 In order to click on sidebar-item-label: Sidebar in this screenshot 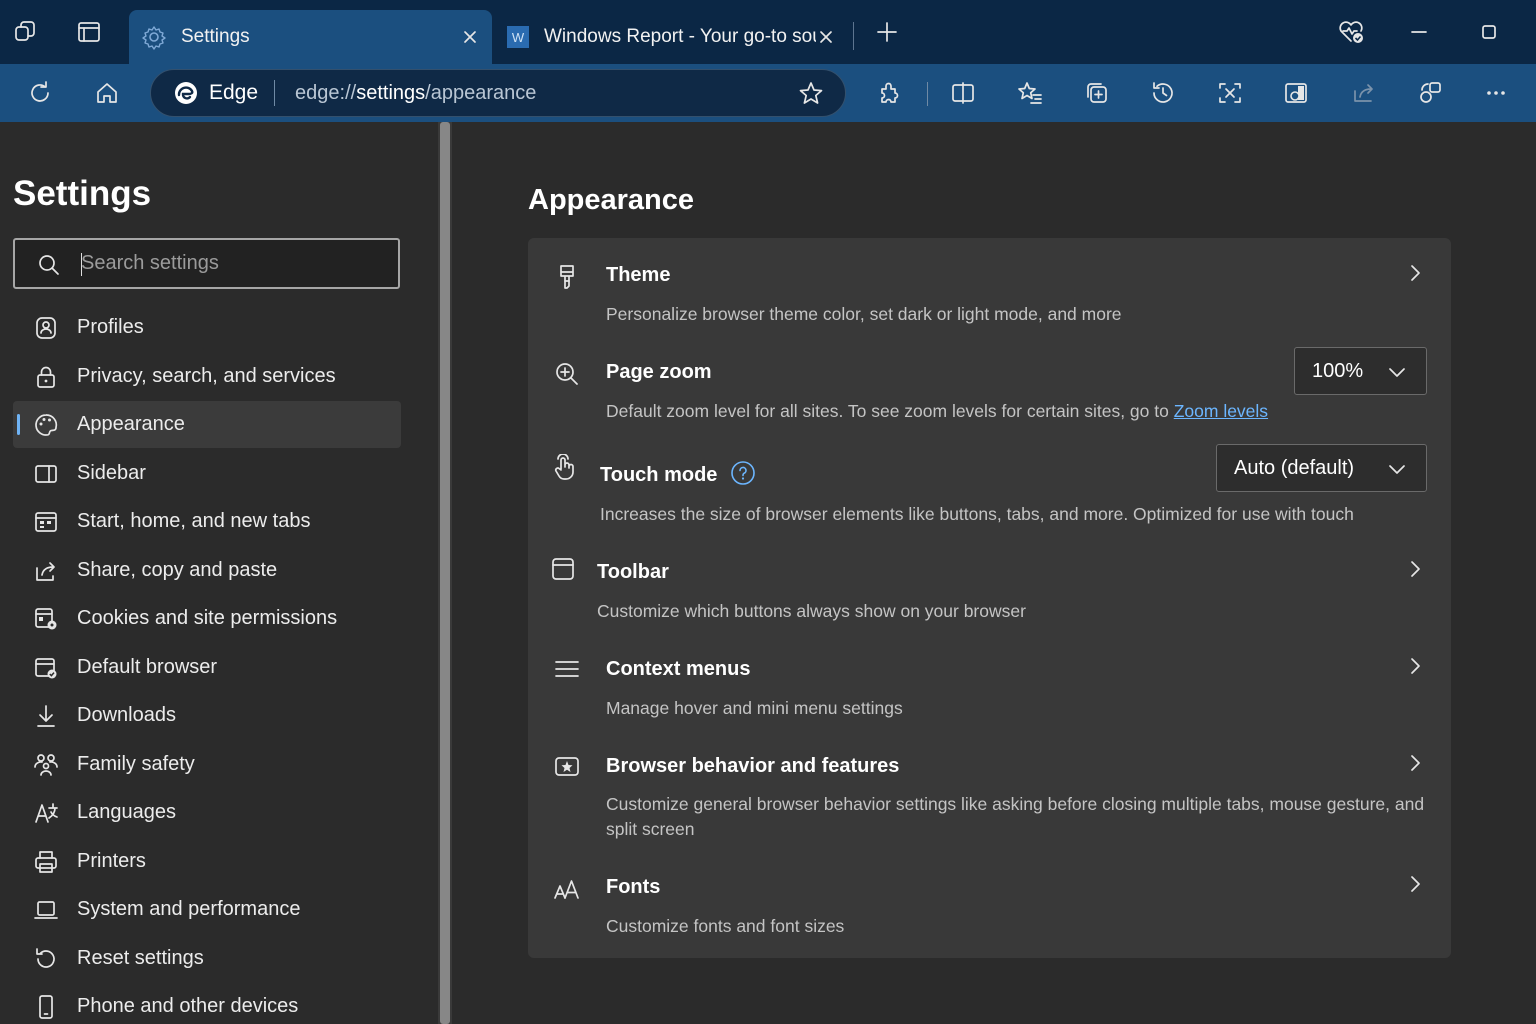, I will do `click(111, 473)`.